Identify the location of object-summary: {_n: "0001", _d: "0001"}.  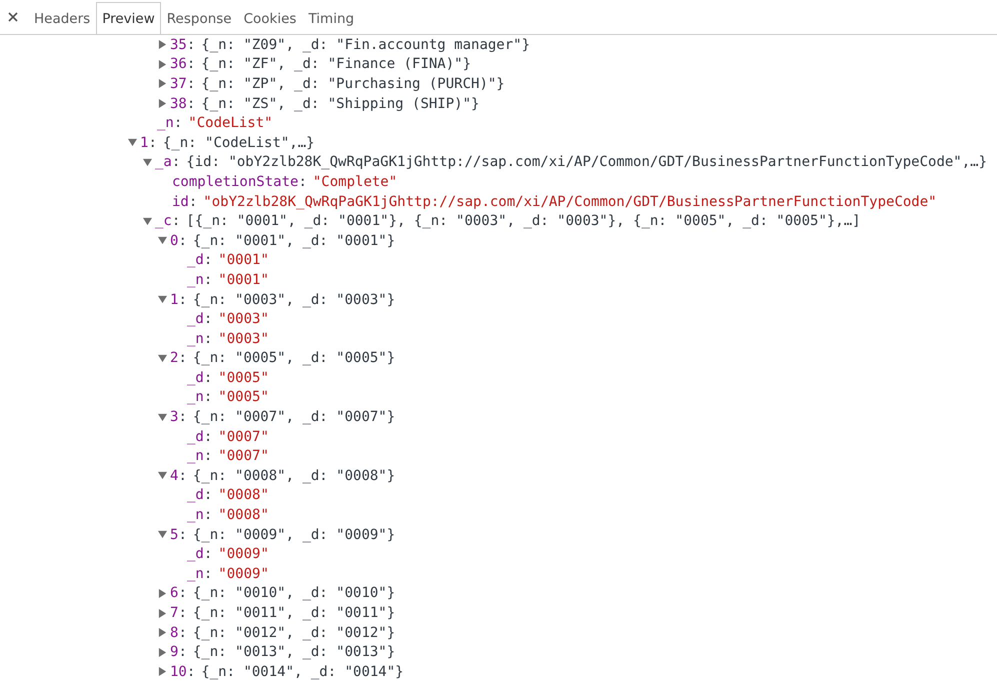
(294, 240).